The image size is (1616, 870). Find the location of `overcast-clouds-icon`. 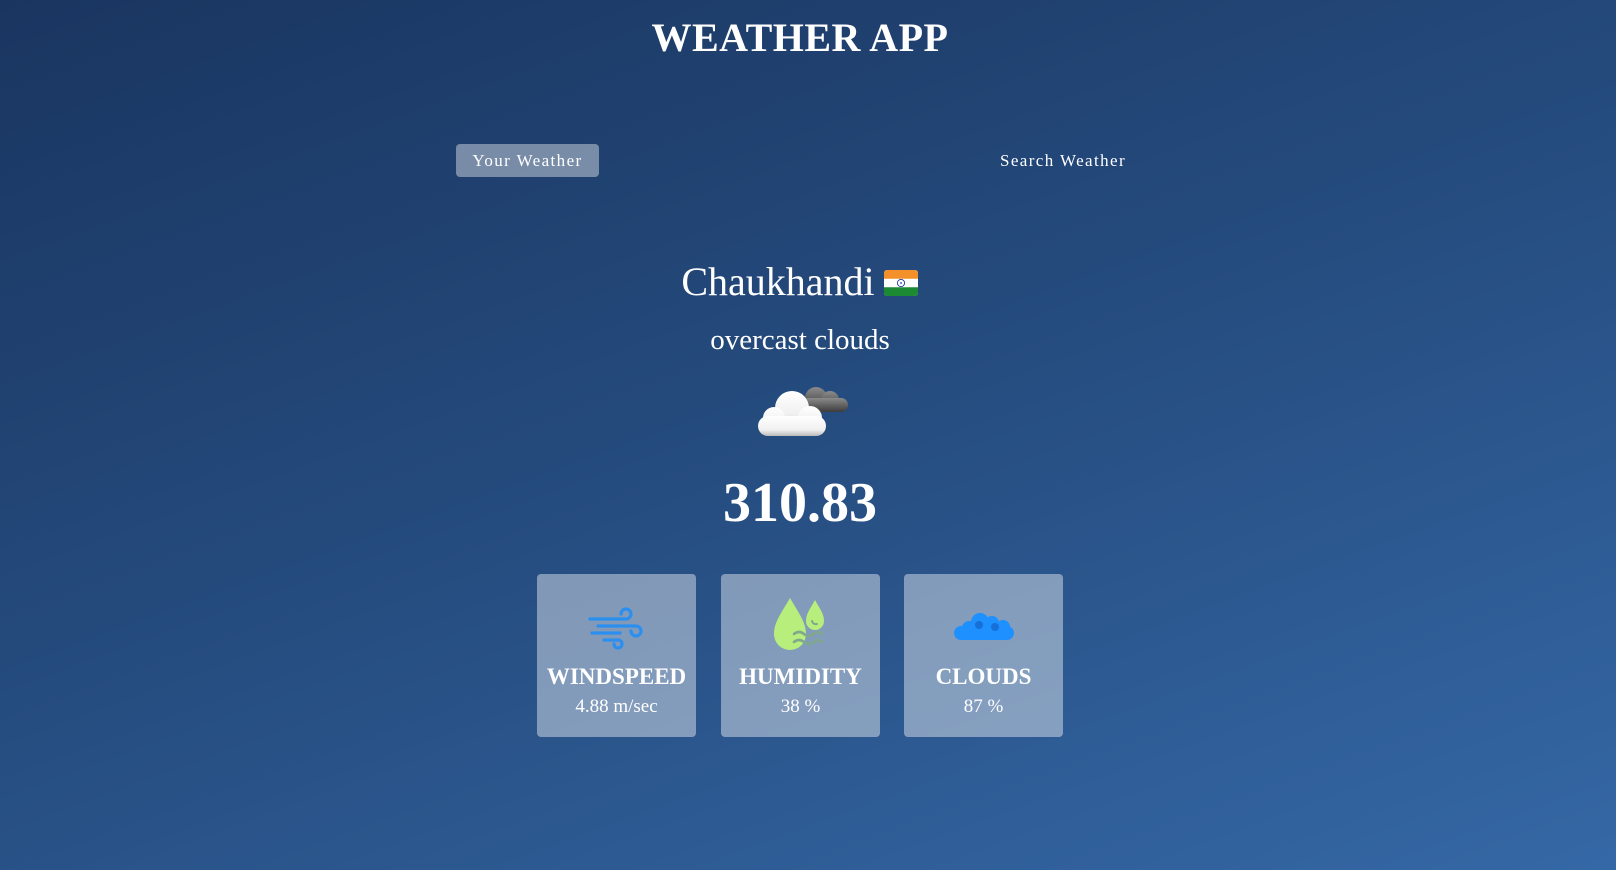

overcast-clouds-icon is located at coordinates (803, 411).